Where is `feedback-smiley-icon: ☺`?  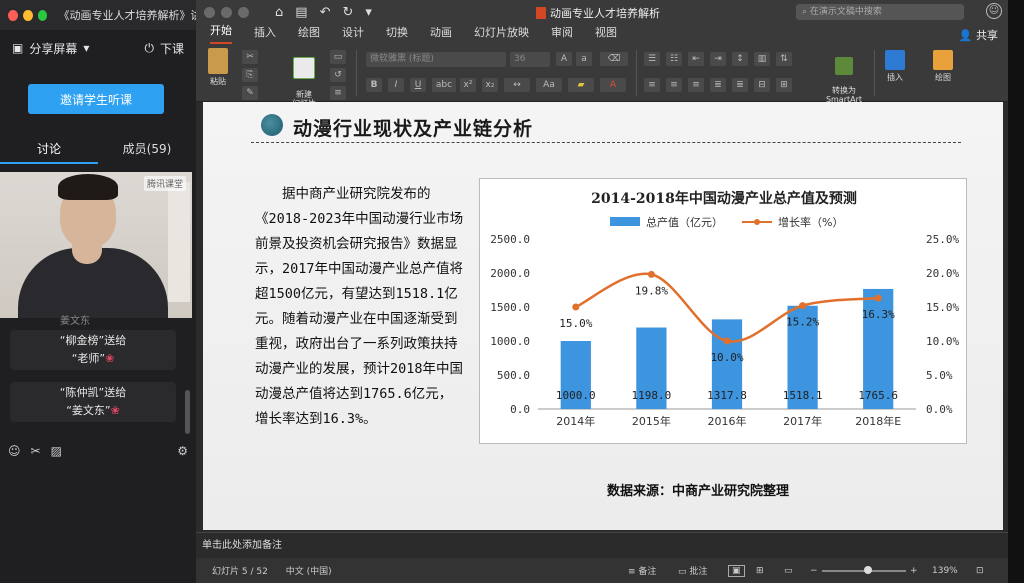
feedback-smiley-icon: ☺ is located at coordinates (994, 11).